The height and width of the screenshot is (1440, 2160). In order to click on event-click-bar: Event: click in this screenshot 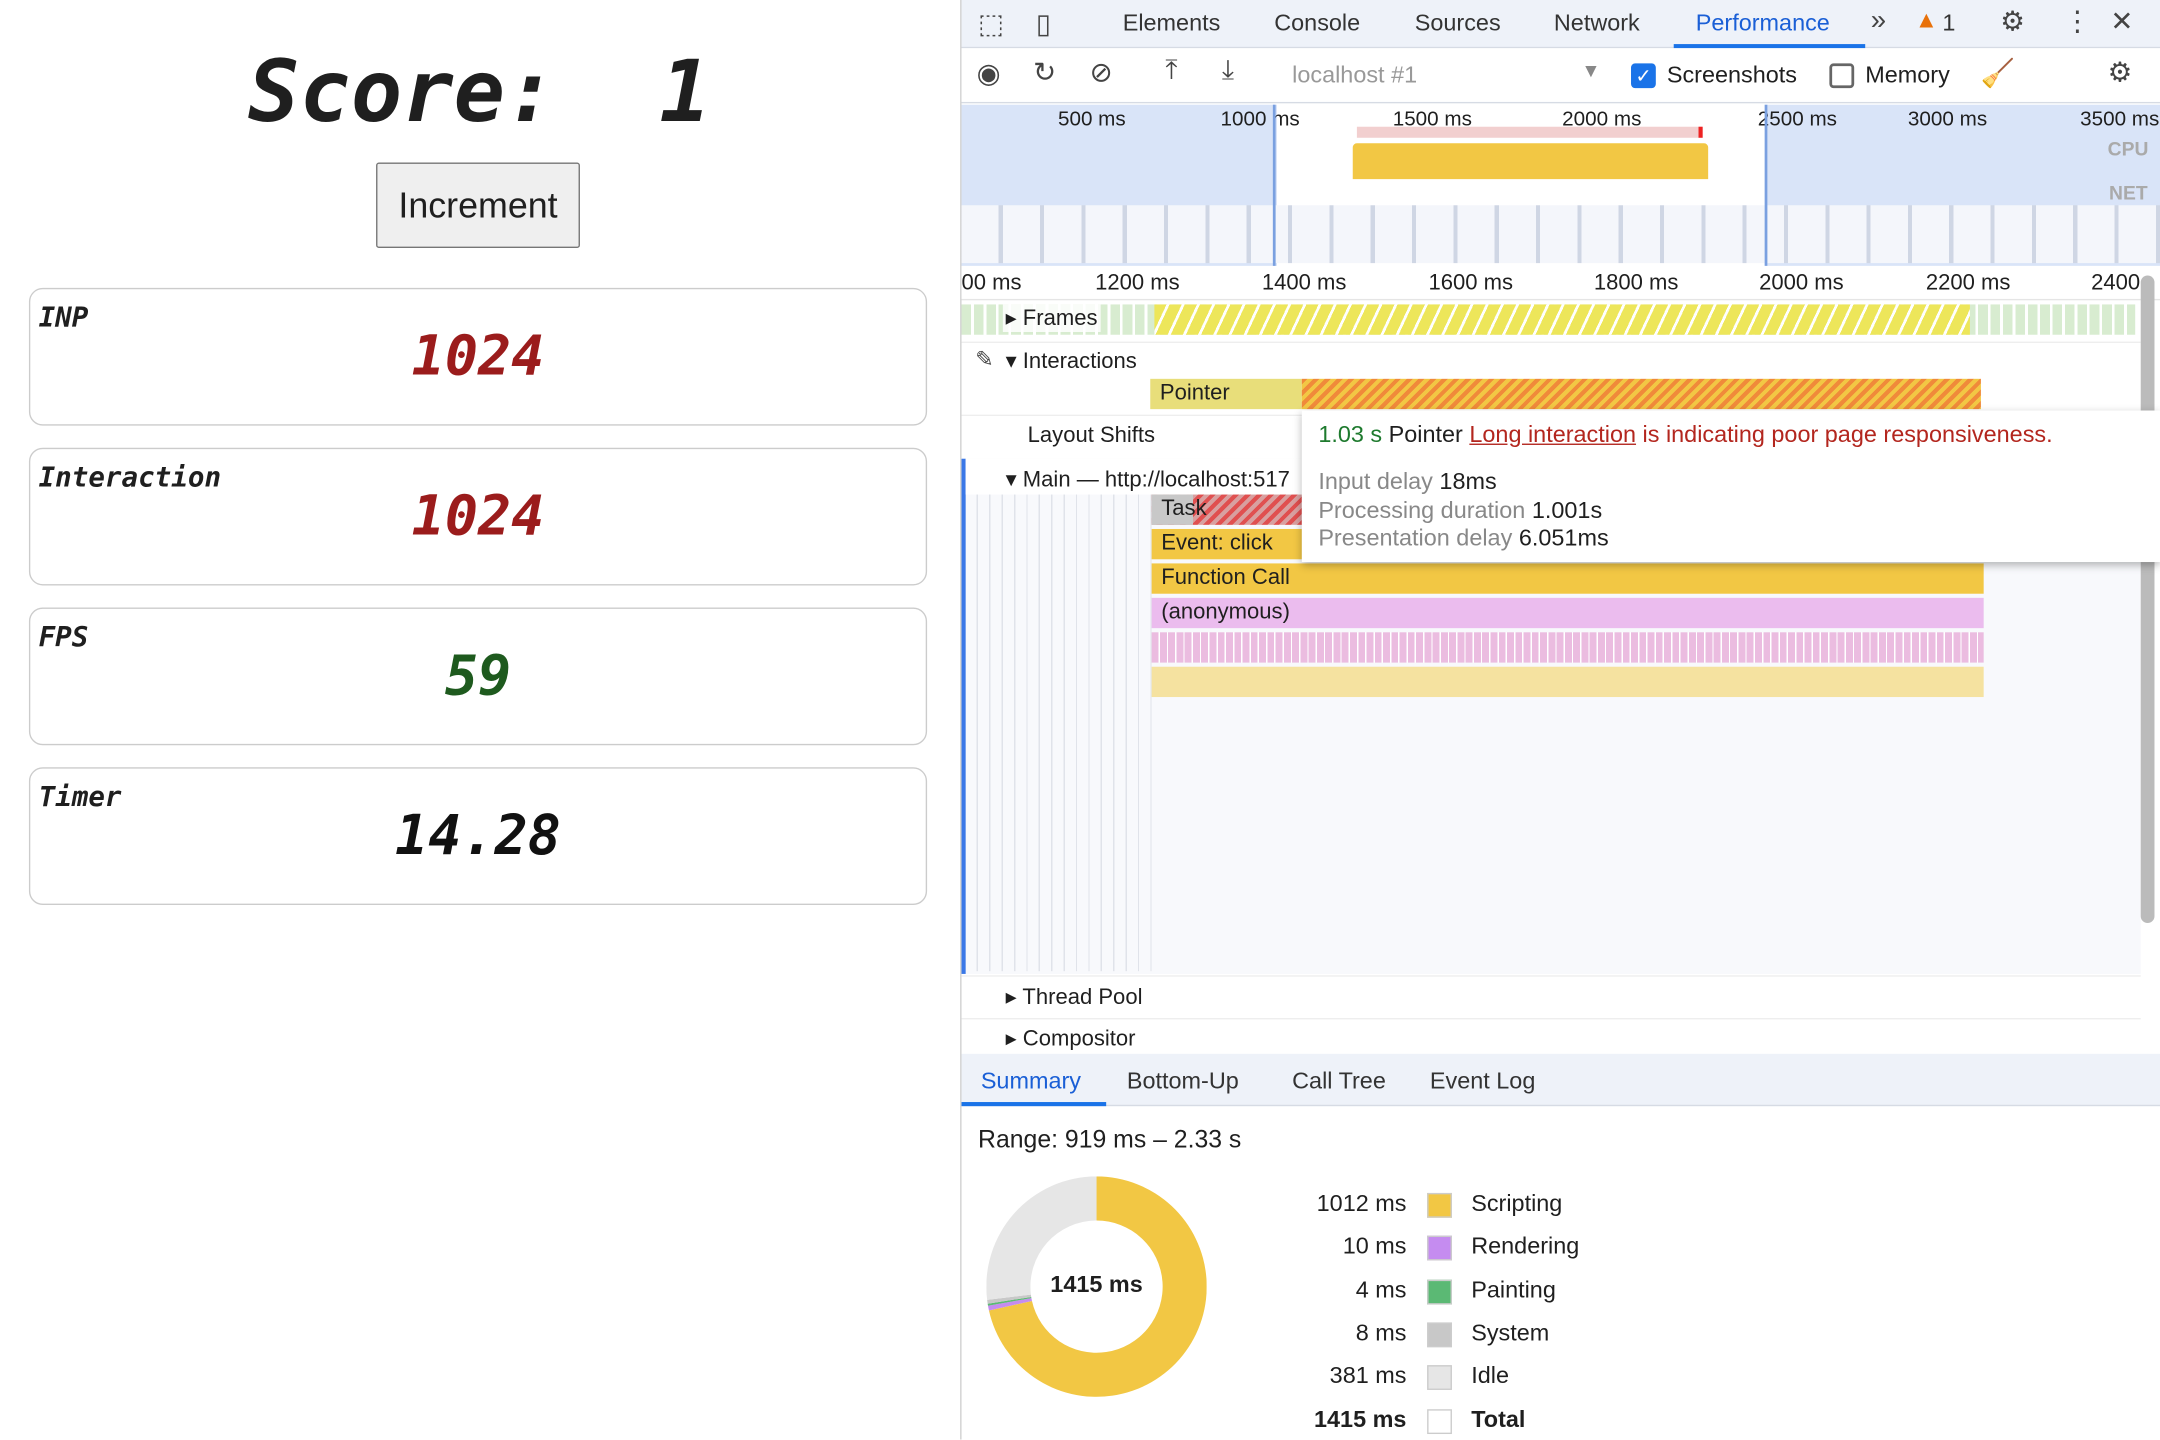, I will do `click(1227, 544)`.